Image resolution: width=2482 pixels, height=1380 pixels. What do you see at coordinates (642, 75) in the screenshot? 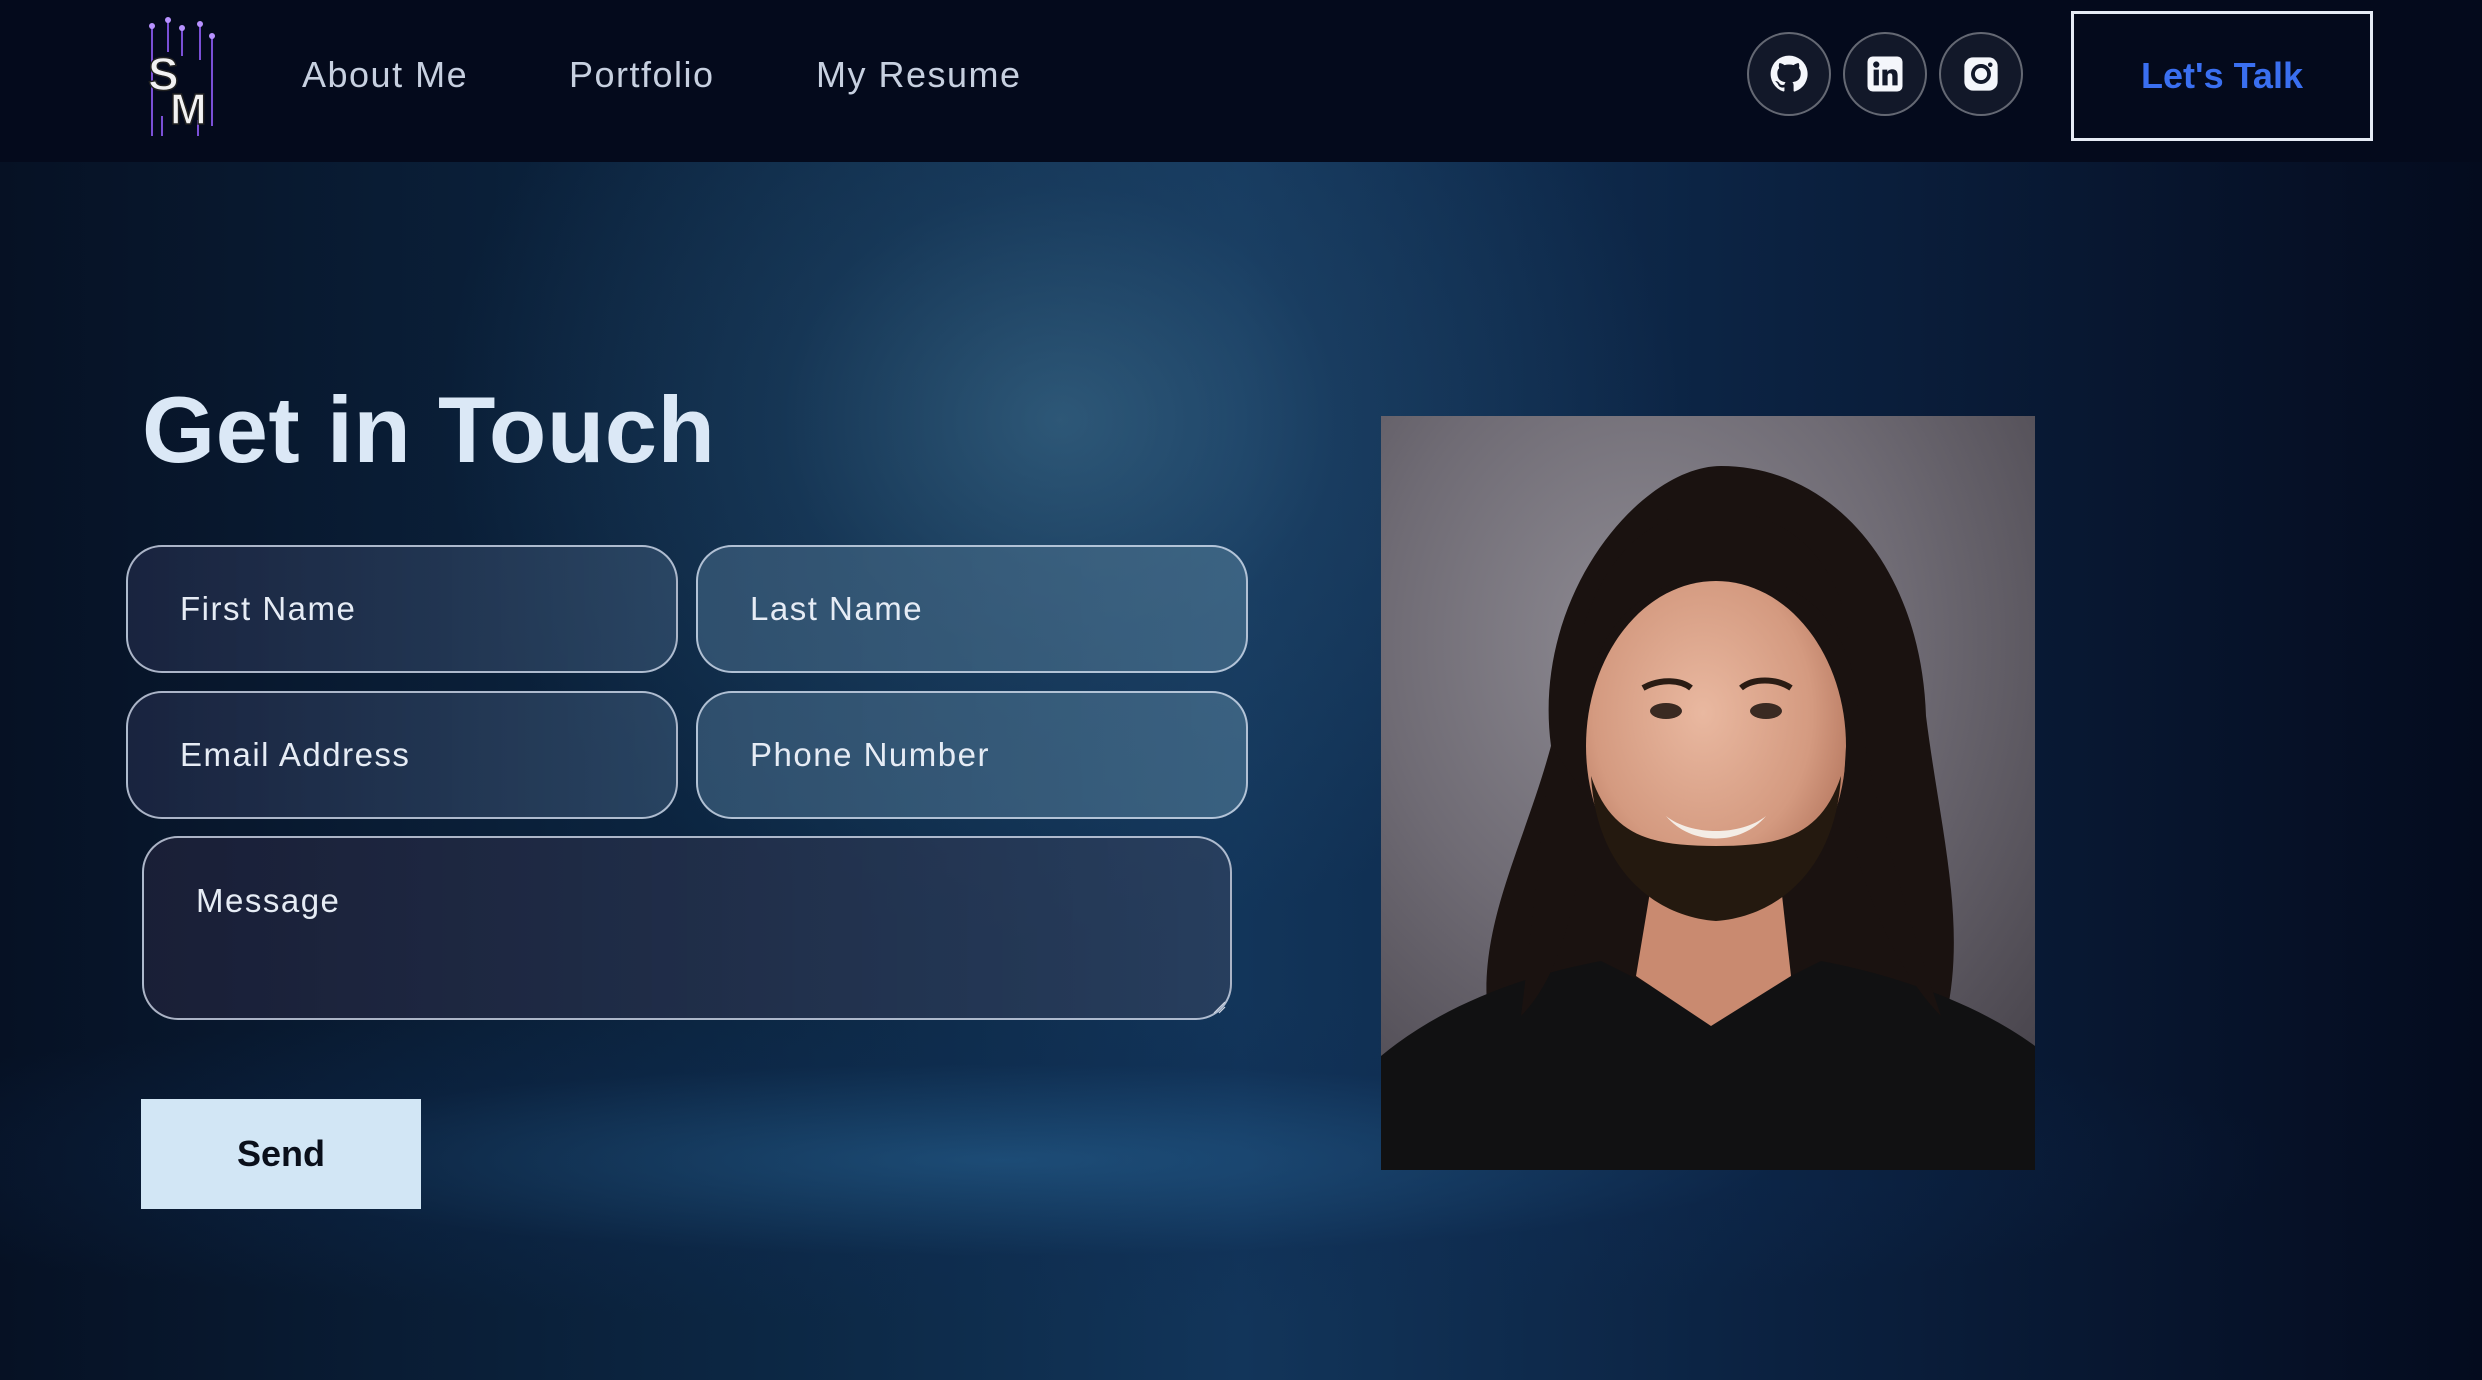
I see `nav-portfolio: Portfolio` at bounding box center [642, 75].